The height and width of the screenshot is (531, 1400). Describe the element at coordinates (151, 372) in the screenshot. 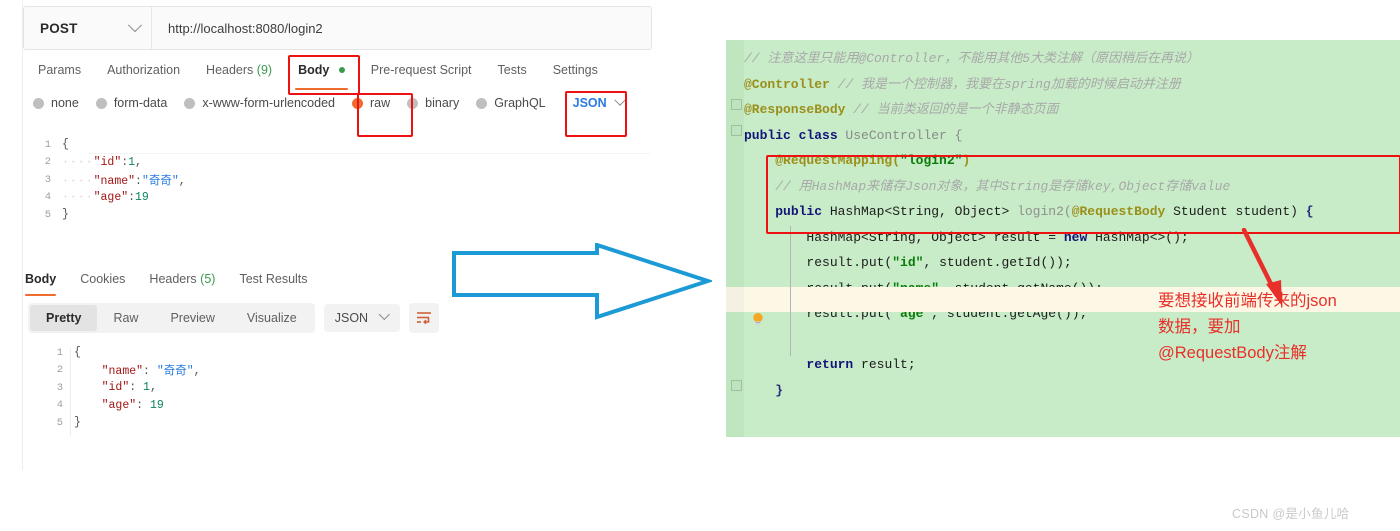

I see `code-text: "name": "奇奇",` at that location.